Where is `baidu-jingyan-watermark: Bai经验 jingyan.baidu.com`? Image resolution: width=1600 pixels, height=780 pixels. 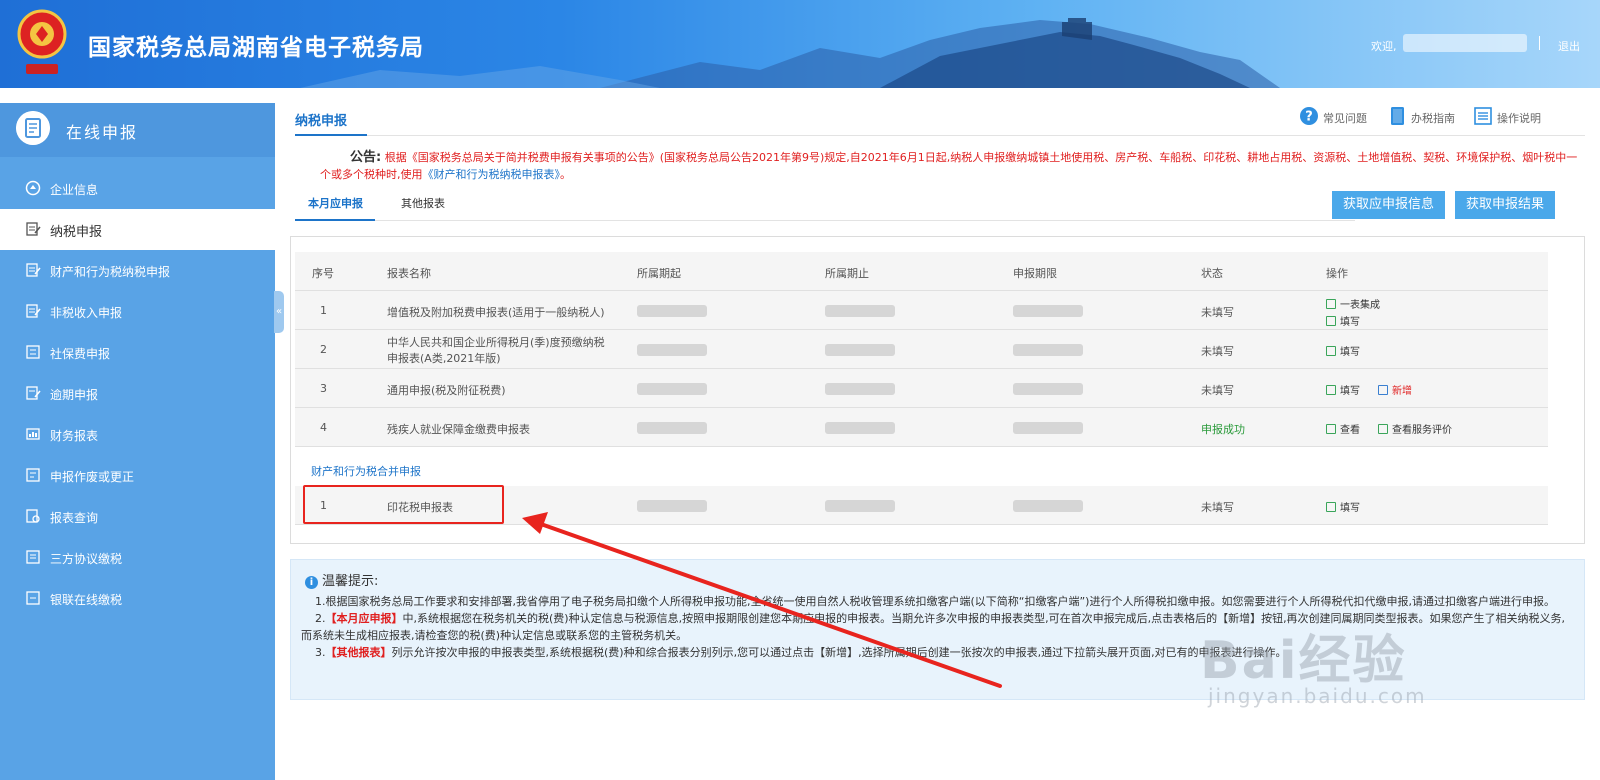 baidu-jingyan-watermark: Bai经验 jingyan.baidu.com is located at coordinates (1312, 663).